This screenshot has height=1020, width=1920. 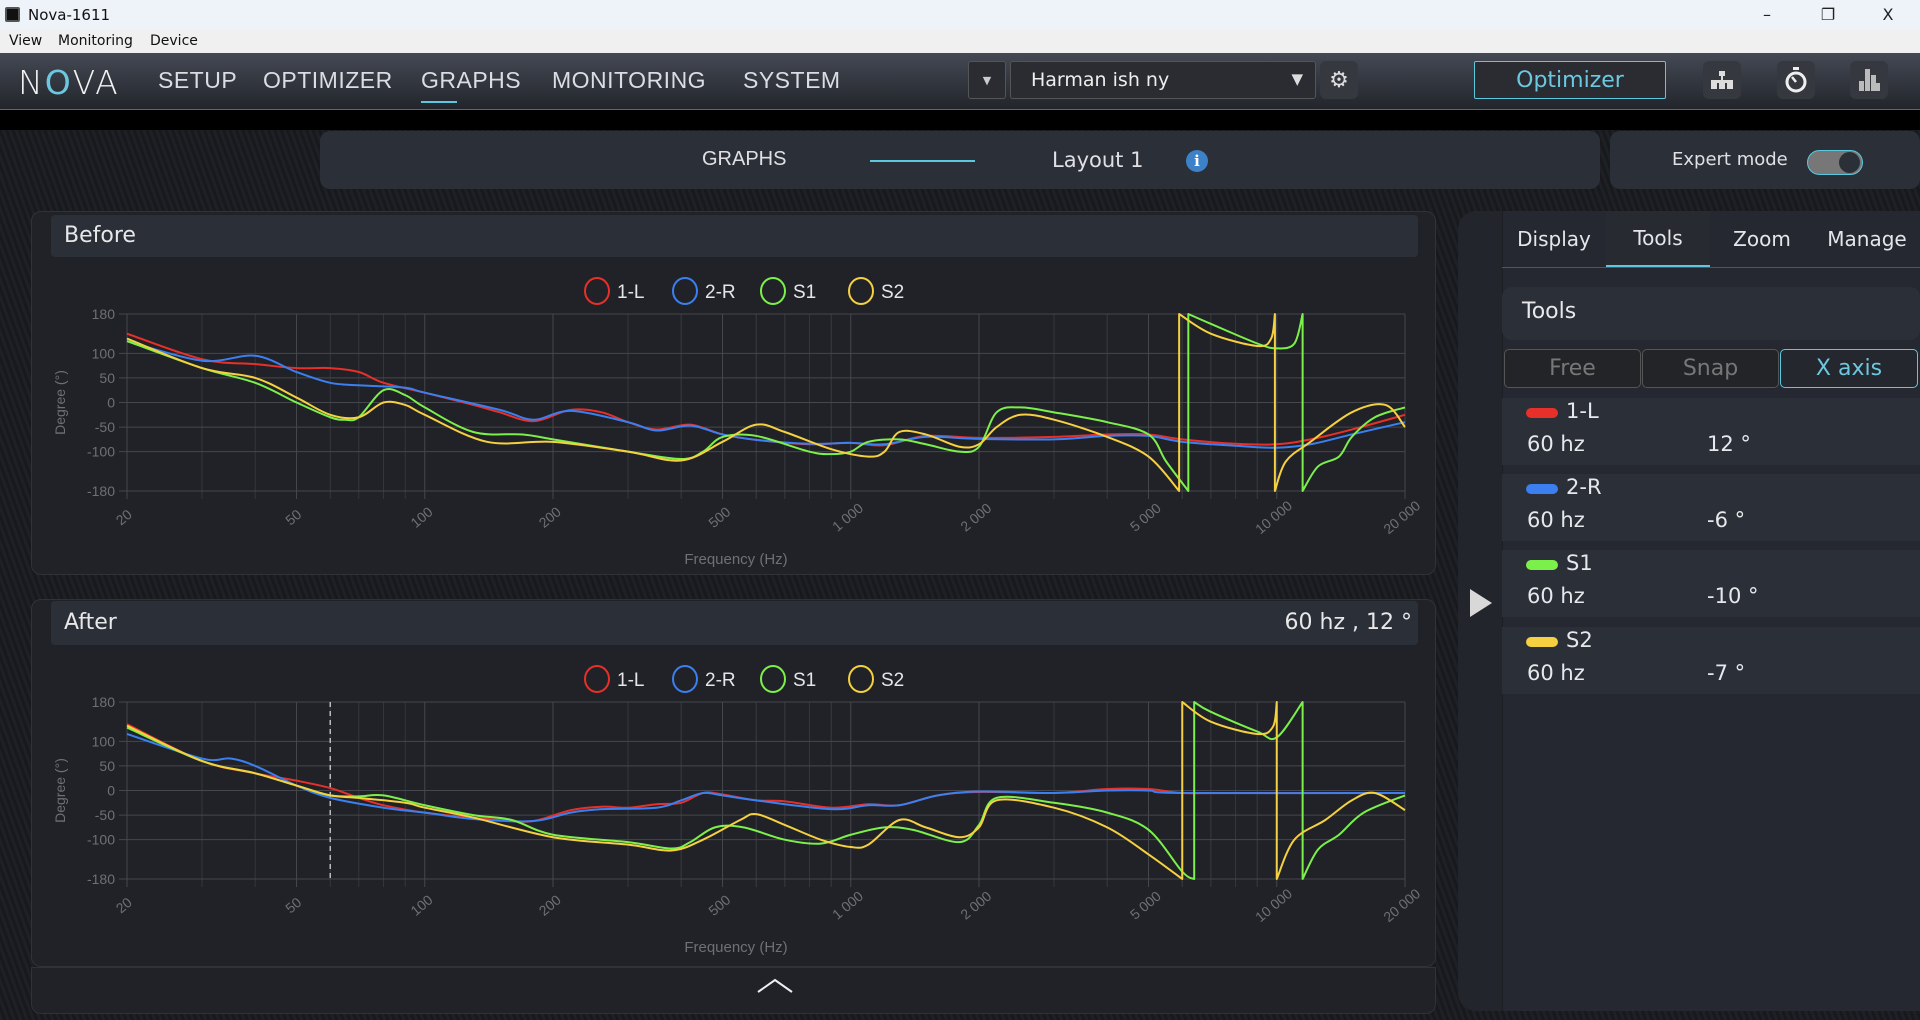 I want to click on restore-button: ❐, so click(x=1828, y=15).